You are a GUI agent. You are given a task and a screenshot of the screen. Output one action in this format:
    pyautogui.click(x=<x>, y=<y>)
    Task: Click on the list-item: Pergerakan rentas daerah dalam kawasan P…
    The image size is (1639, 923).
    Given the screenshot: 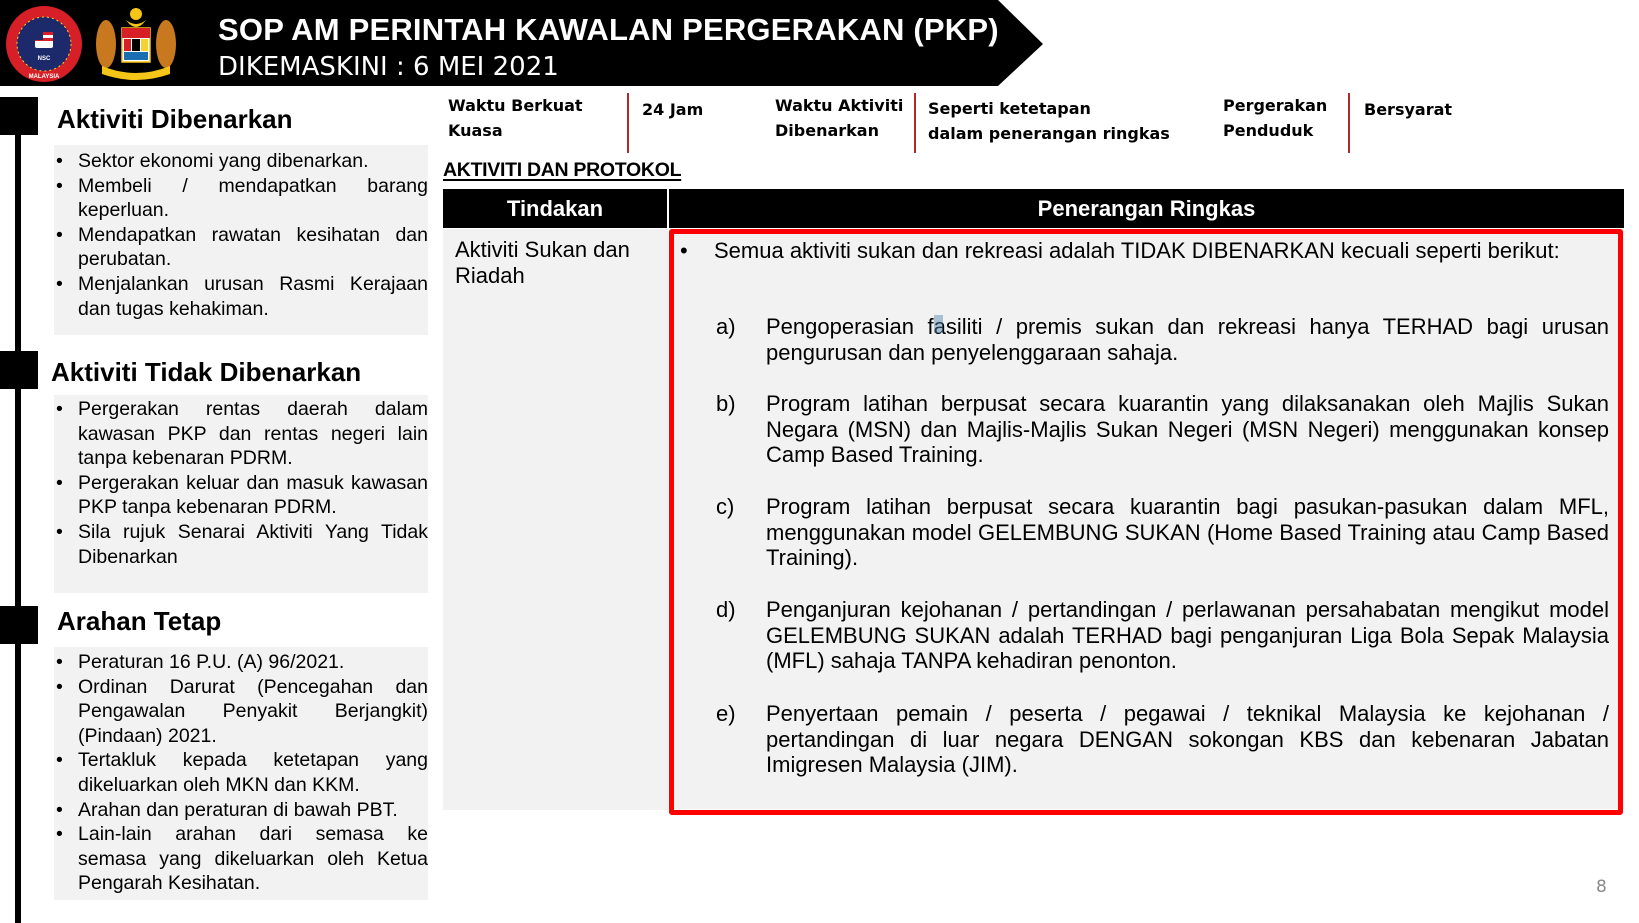 What is the action you would take?
    pyautogui.click(x=242, y=434)
    